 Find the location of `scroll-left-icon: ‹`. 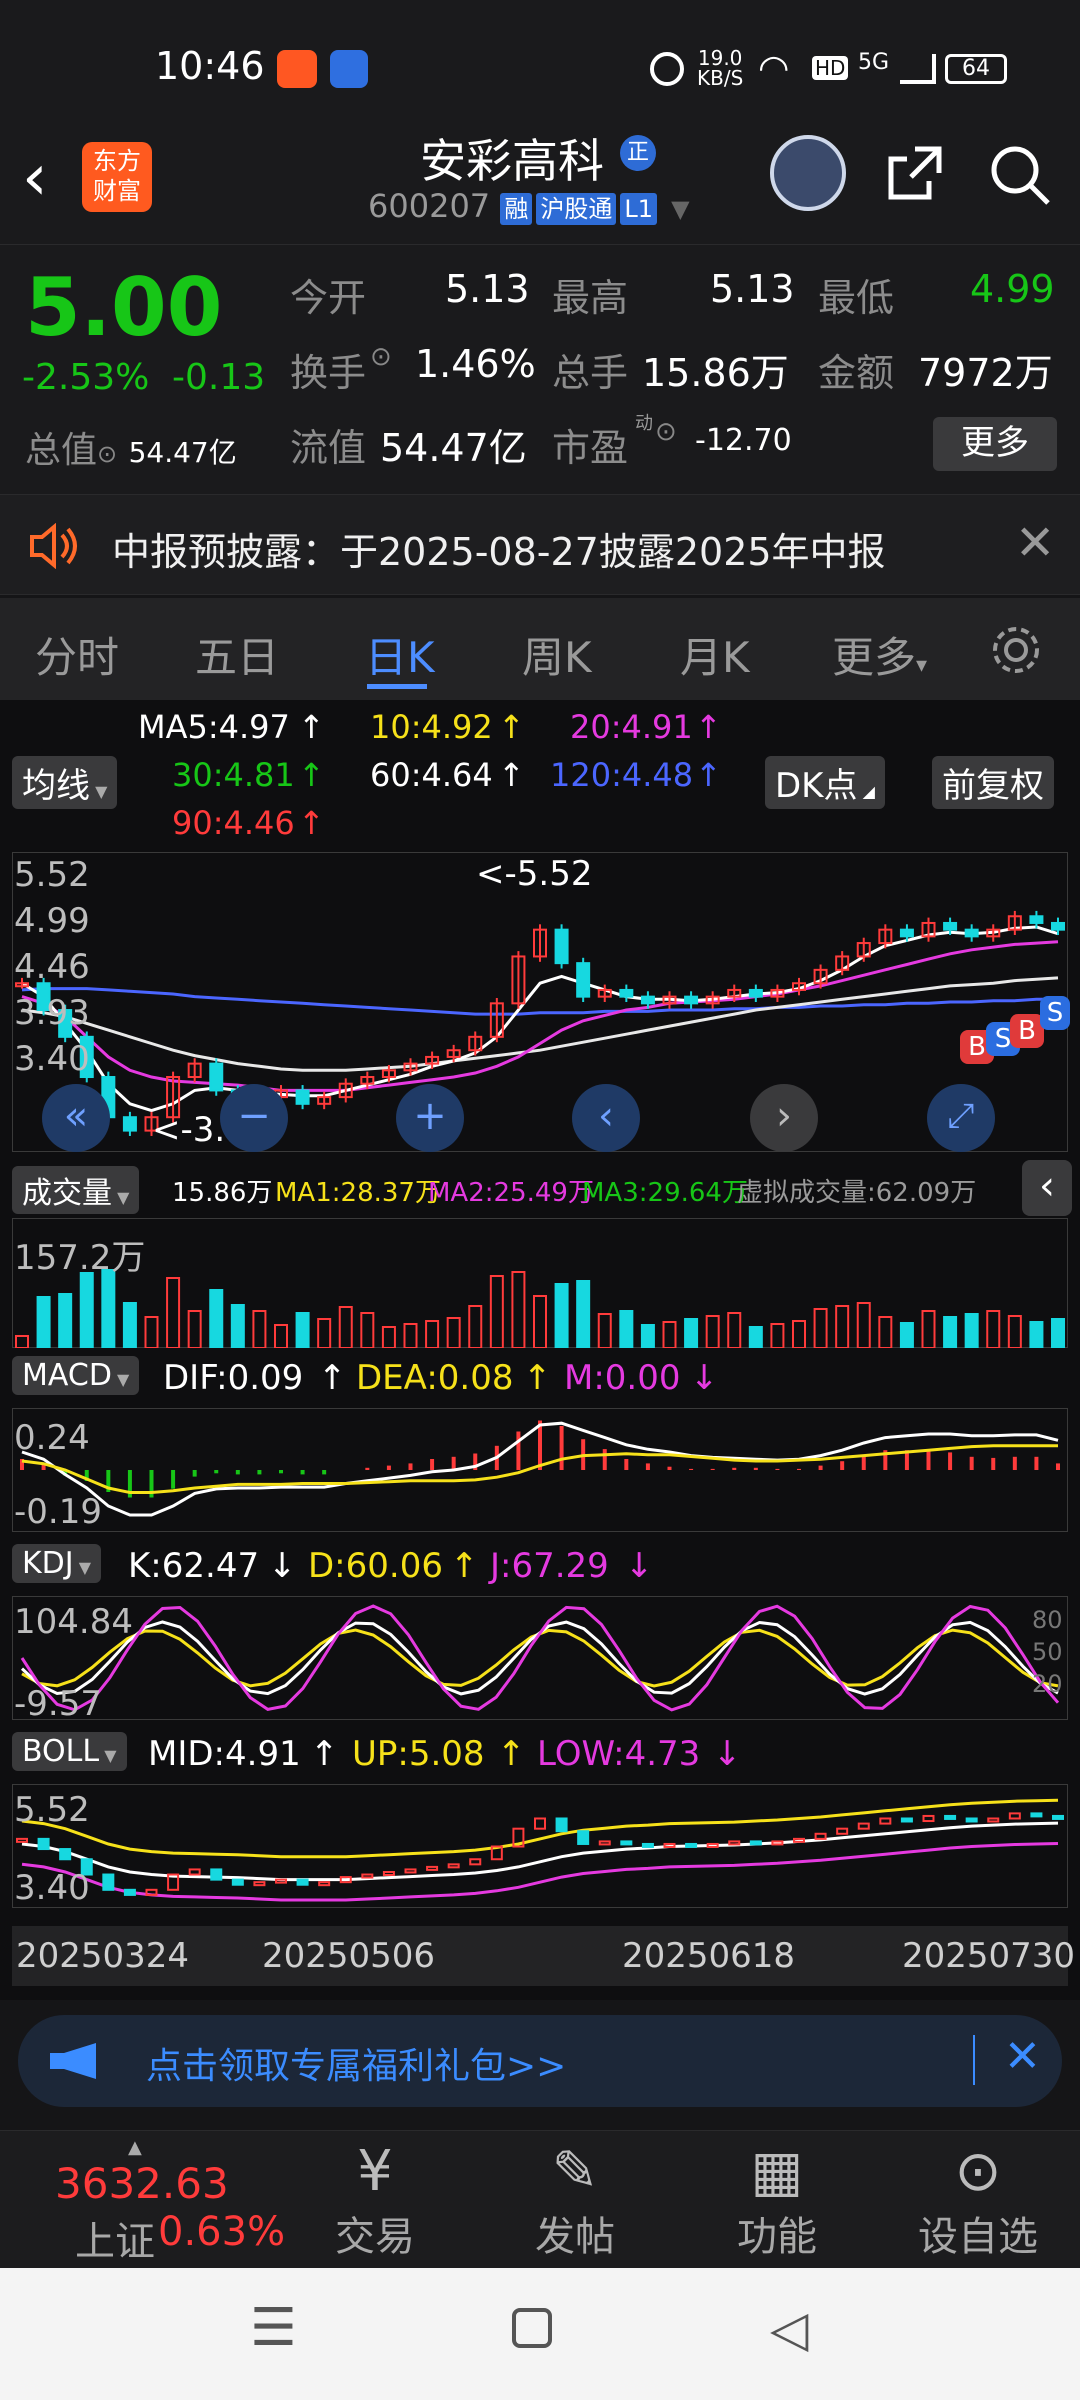

scroll-left-icon: ‹ is located at coordinates (606, 1118).